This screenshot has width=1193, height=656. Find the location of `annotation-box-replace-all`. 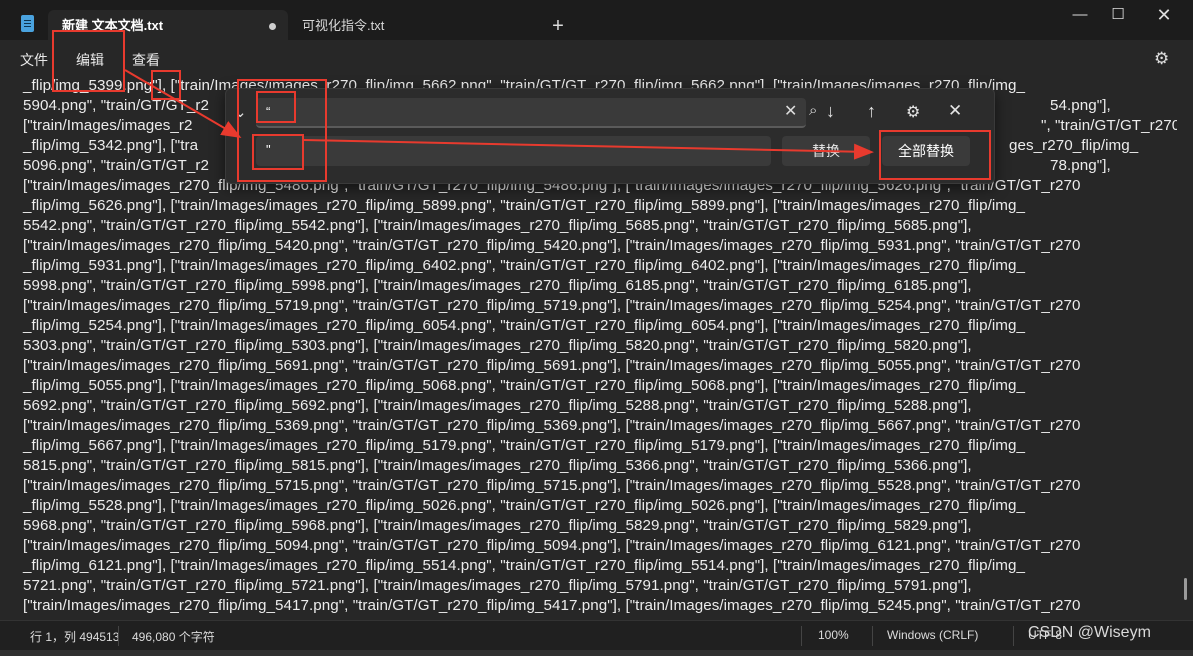

annotation-box-replace-all is located at coordinates (935, 155).